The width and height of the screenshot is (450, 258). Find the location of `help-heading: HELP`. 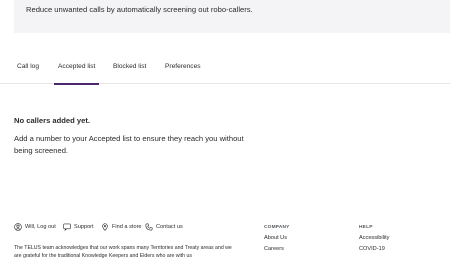

help-heading: HELP is located at coordinates (366, 227).